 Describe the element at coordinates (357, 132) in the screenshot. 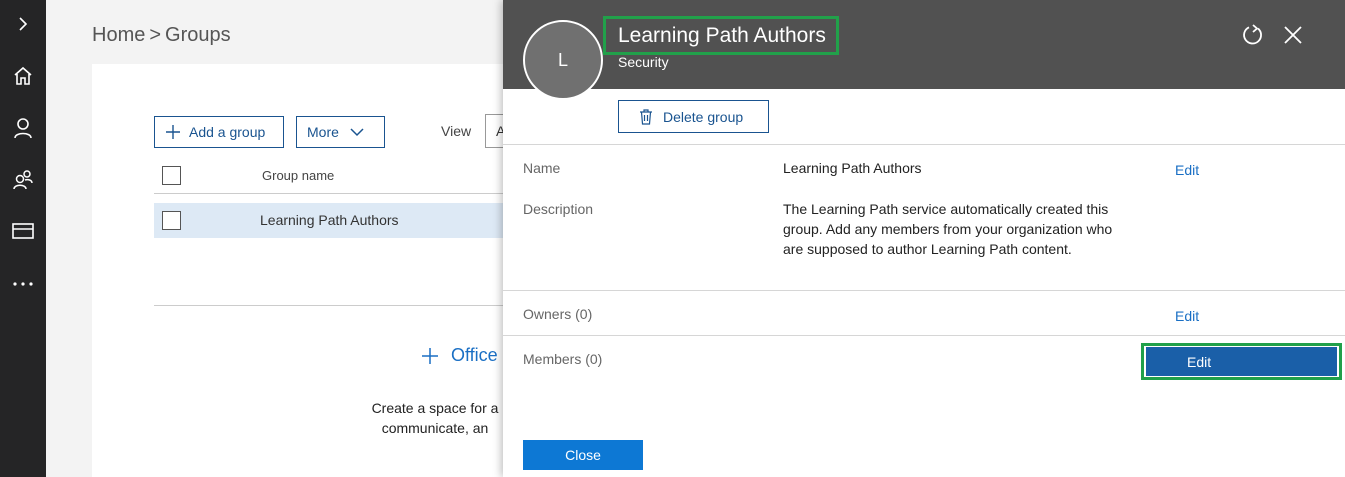

I see `chevron-down-icon` at that location.